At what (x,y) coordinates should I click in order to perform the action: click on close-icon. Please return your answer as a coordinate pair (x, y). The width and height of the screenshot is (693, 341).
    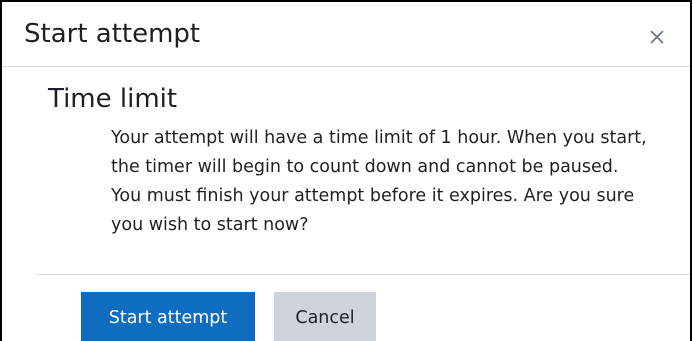
    Looking at the image, I should click on (657, 37).